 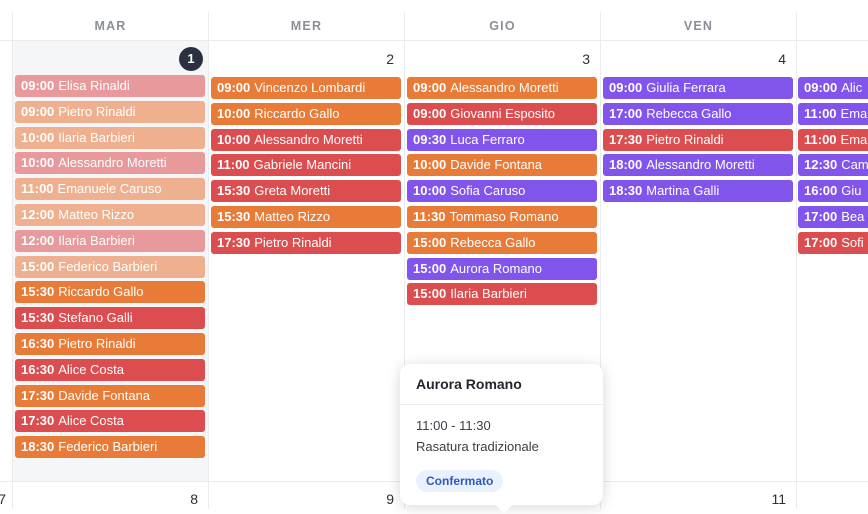 What do you see at coordinates (852, 242) in the screenshot?
I see `event-client-name: Sofi` at bounding box center [852, 242].